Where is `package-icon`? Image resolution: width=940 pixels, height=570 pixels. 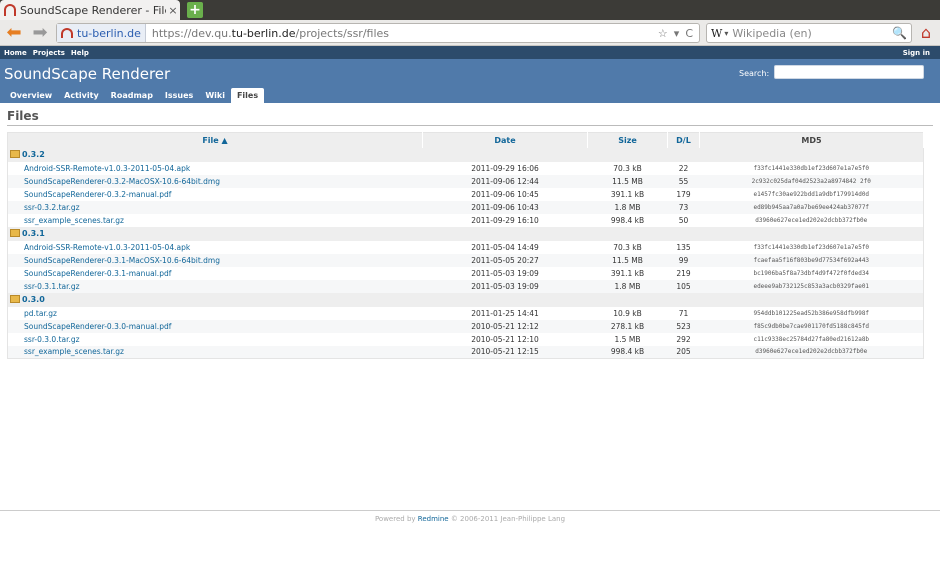
package-icon is located at coordinates (15, 299).